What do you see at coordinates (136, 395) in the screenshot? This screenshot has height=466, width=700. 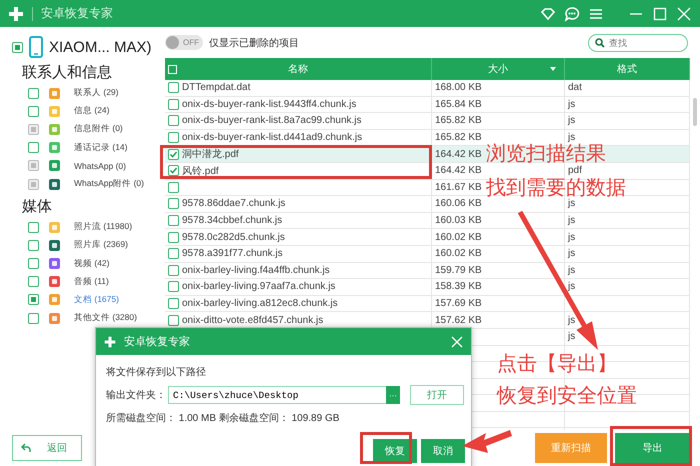 I see `field-label: 输出文件夹：` at bounding box center [136, 395].